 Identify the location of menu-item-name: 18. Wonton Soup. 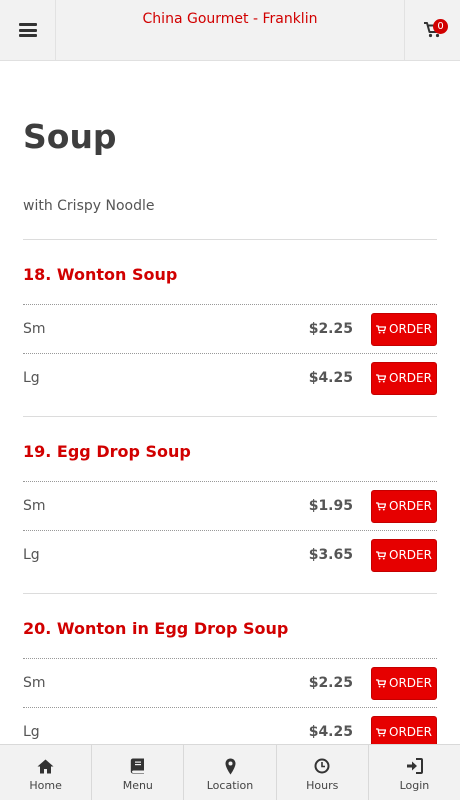
(100, 274).